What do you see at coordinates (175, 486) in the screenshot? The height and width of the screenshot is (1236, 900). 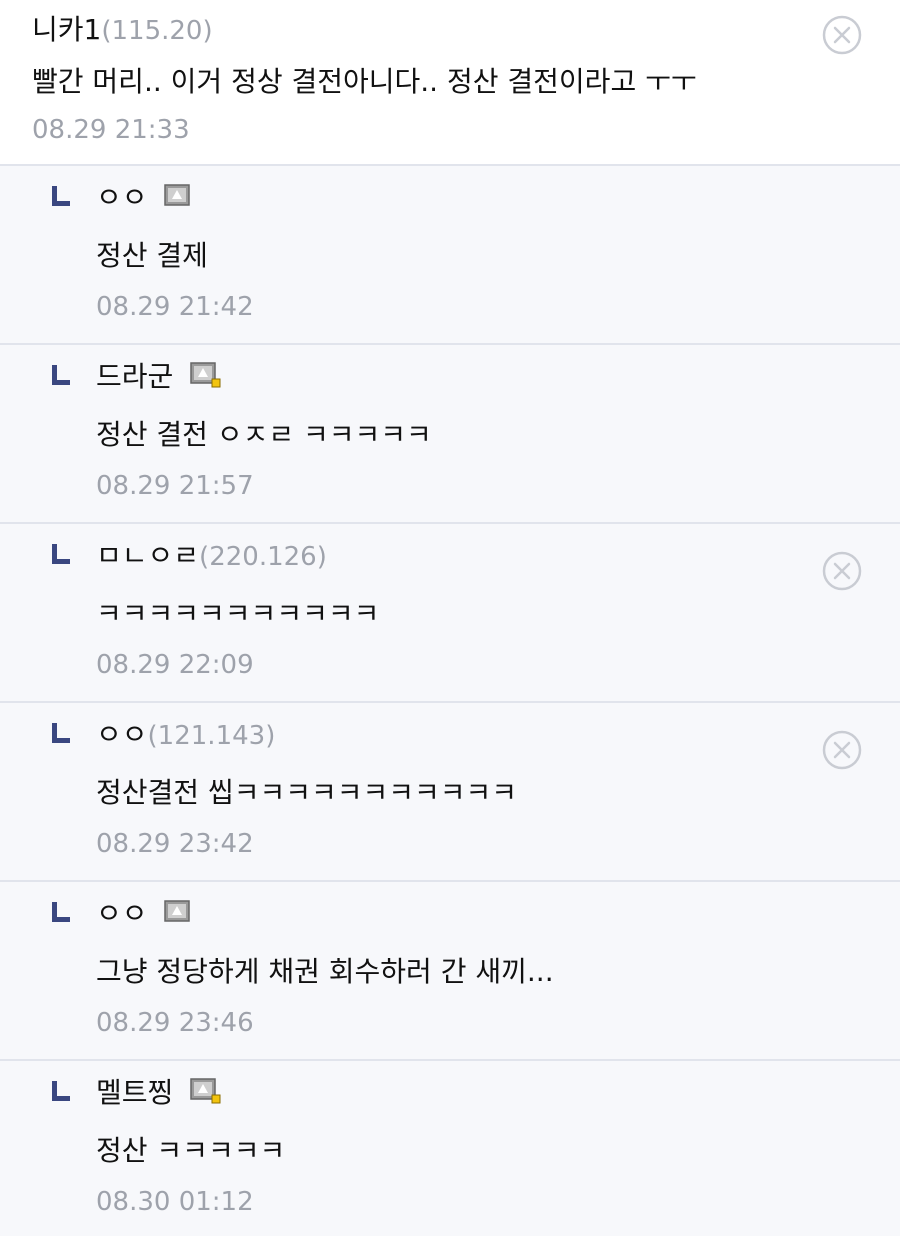 I see `reply-timestamp: 08.29 21:57` at bounding box center [175, 486].